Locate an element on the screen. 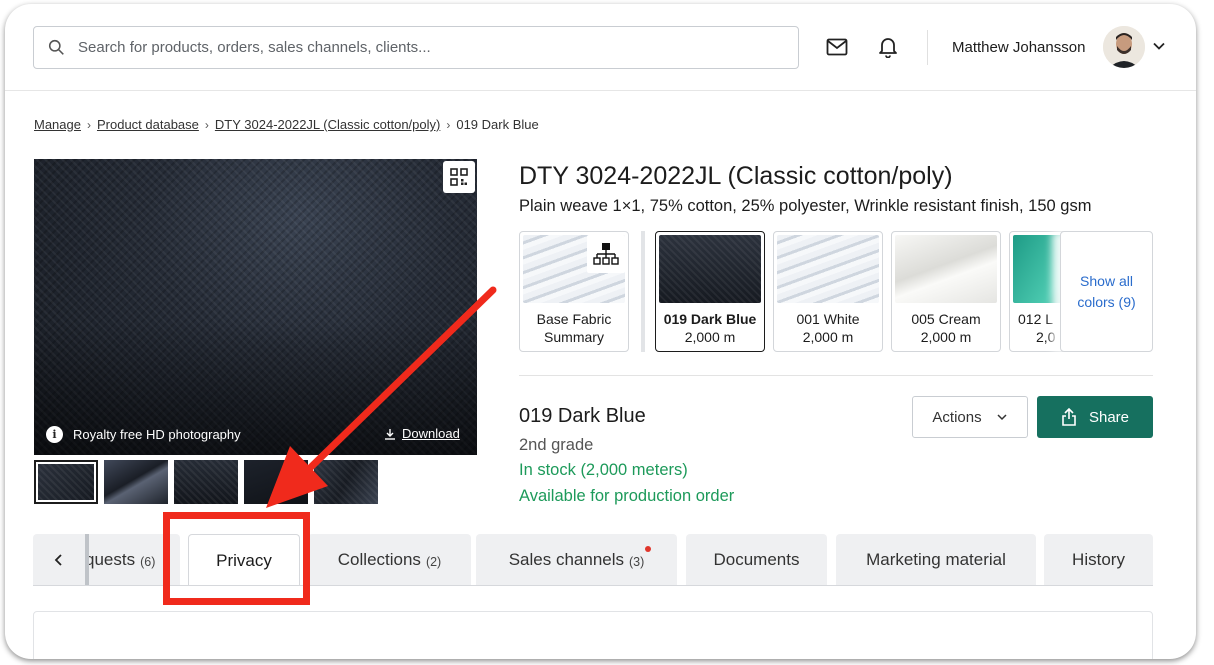 The image size is (1214, 665). tab-history: History is located at coordinates (1098, 560).